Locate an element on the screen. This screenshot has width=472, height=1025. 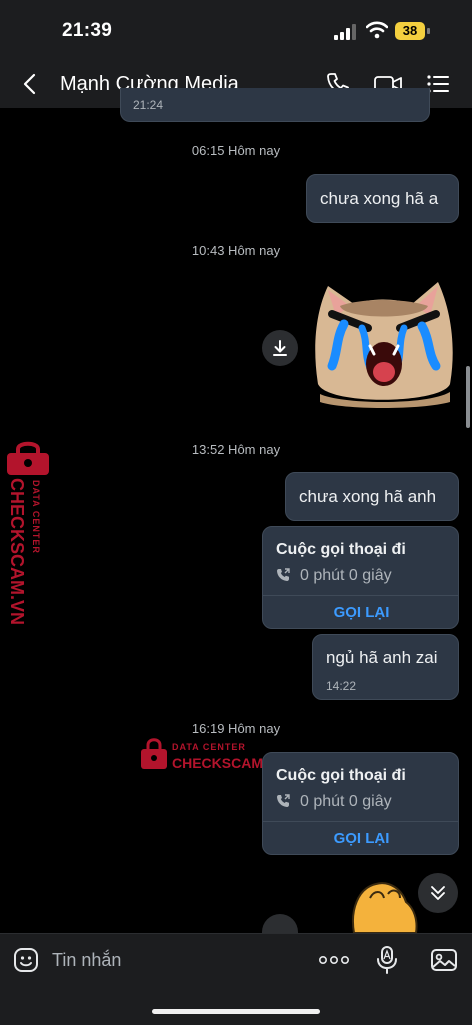
mic-icon is located at coordinates (387, 960).